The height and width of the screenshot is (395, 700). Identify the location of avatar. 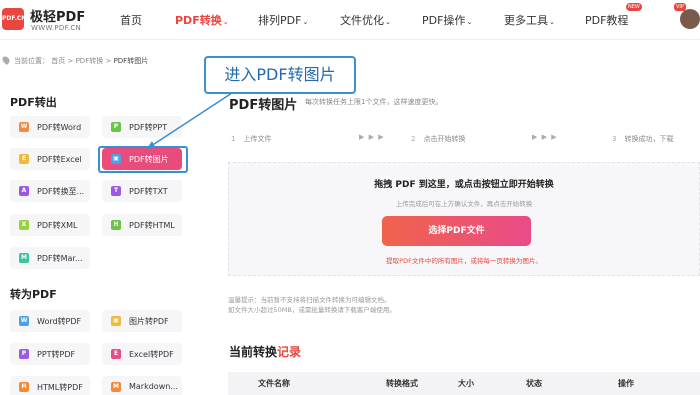
(690, 19).